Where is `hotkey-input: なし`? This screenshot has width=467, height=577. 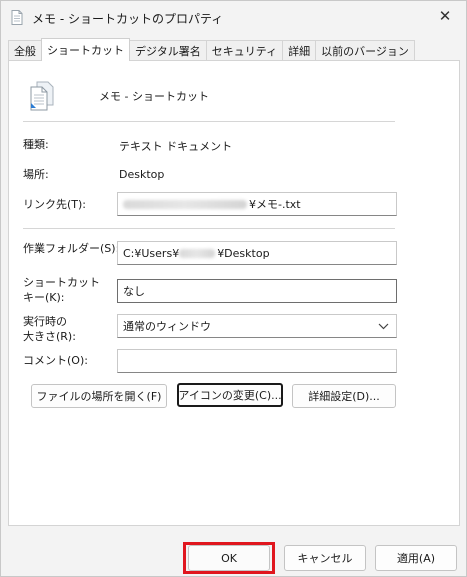 hotkey-input: なし is located at coordinates (257, 291).